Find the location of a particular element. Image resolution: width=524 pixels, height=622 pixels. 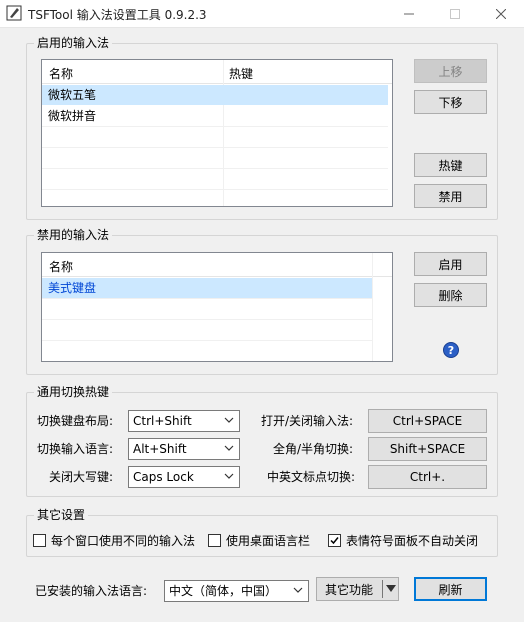

enabled-ime-group-title: 启用的输入法 is located at coordinates (73, 43).